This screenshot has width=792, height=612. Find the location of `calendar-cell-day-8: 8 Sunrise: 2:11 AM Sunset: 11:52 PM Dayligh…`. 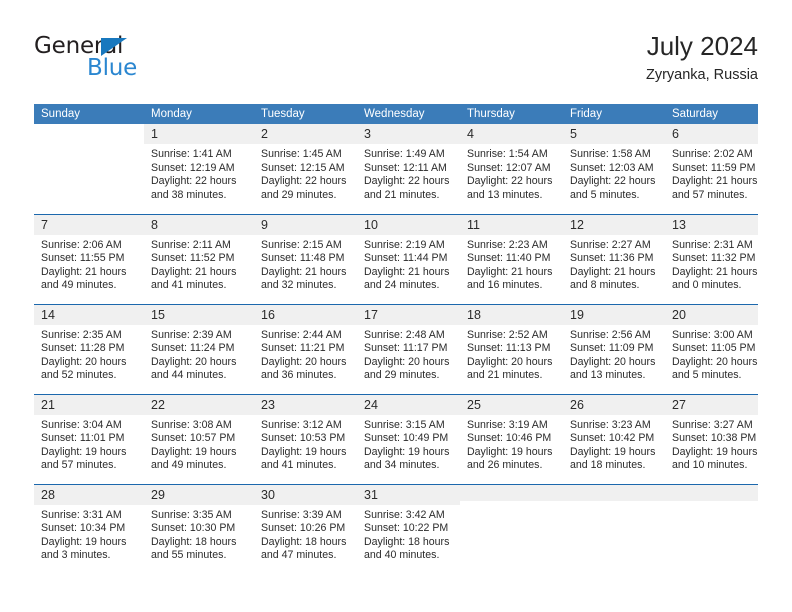

calendar-cell-day-8: 8 Sunrise: 2:11 AM Sunset: 11:52 PM Dayligh… is located at coordinates (199, 258).